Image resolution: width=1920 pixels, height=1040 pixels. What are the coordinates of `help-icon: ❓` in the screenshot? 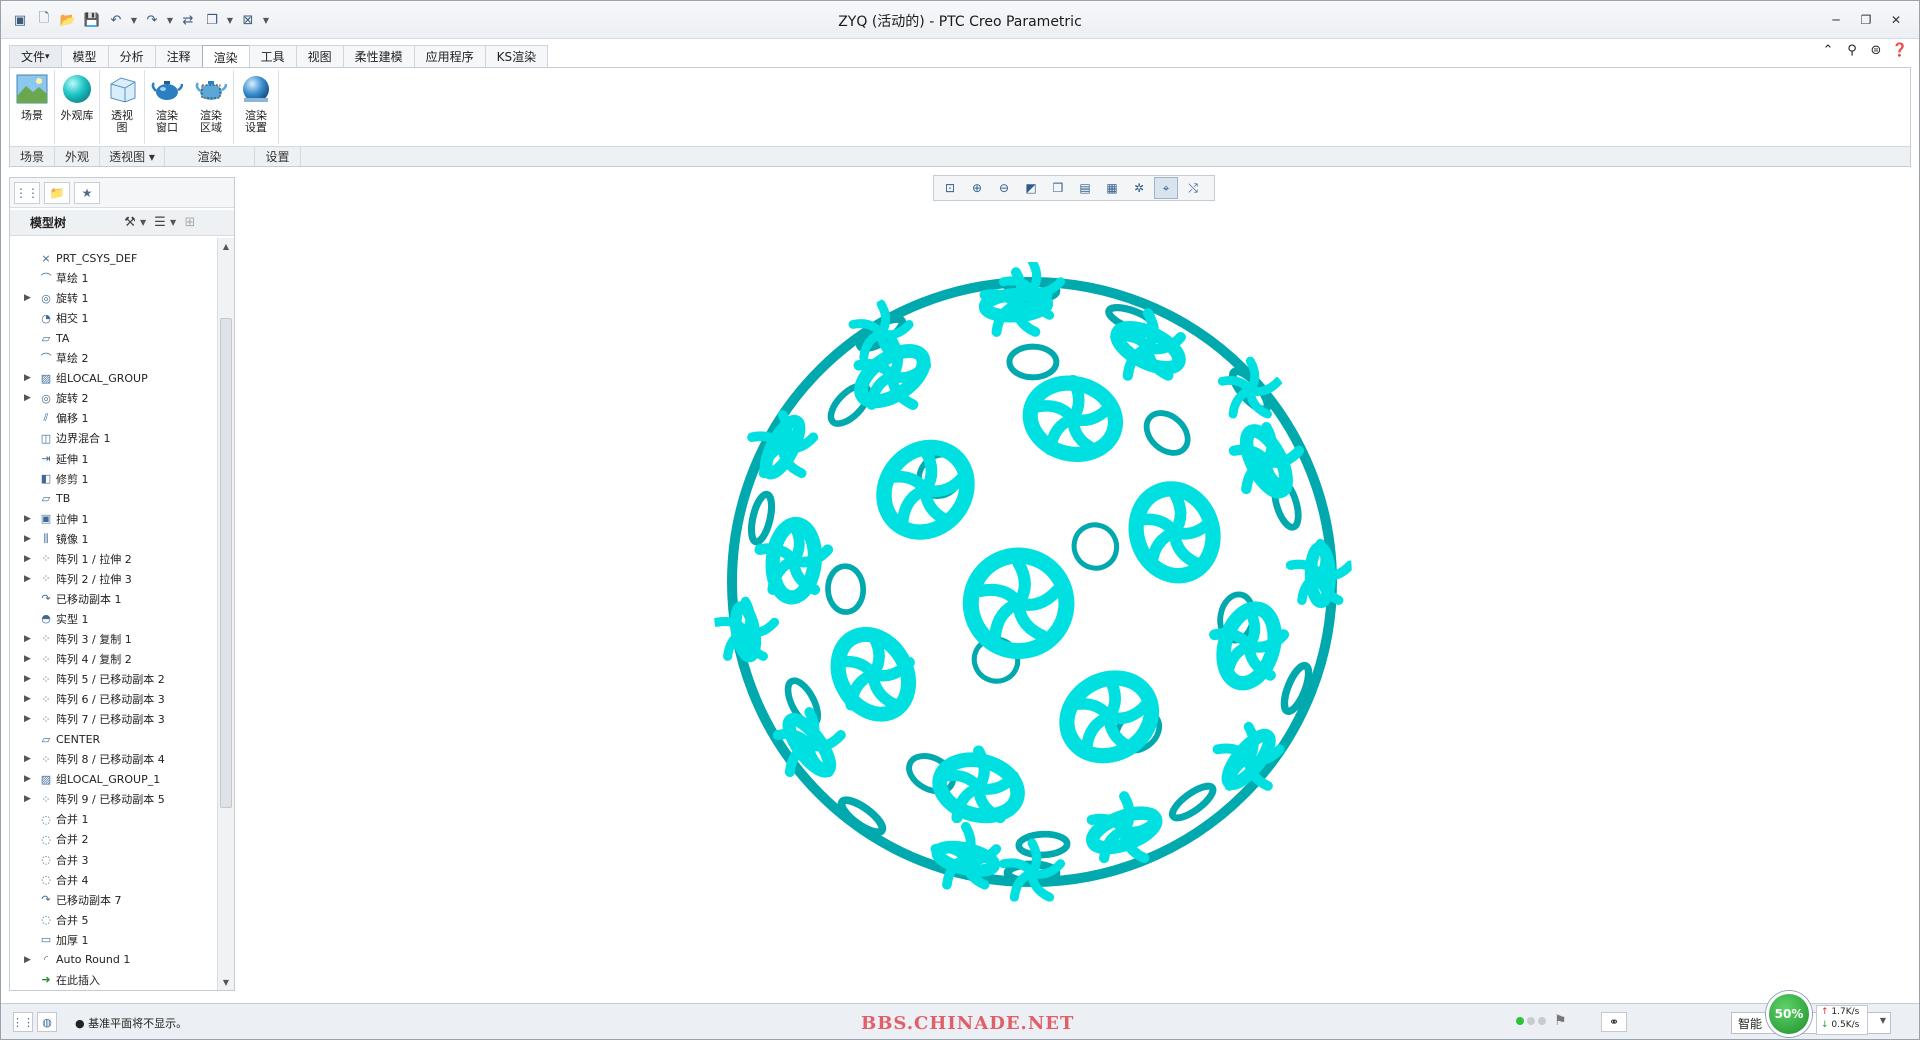 It's located at (1900, 50).